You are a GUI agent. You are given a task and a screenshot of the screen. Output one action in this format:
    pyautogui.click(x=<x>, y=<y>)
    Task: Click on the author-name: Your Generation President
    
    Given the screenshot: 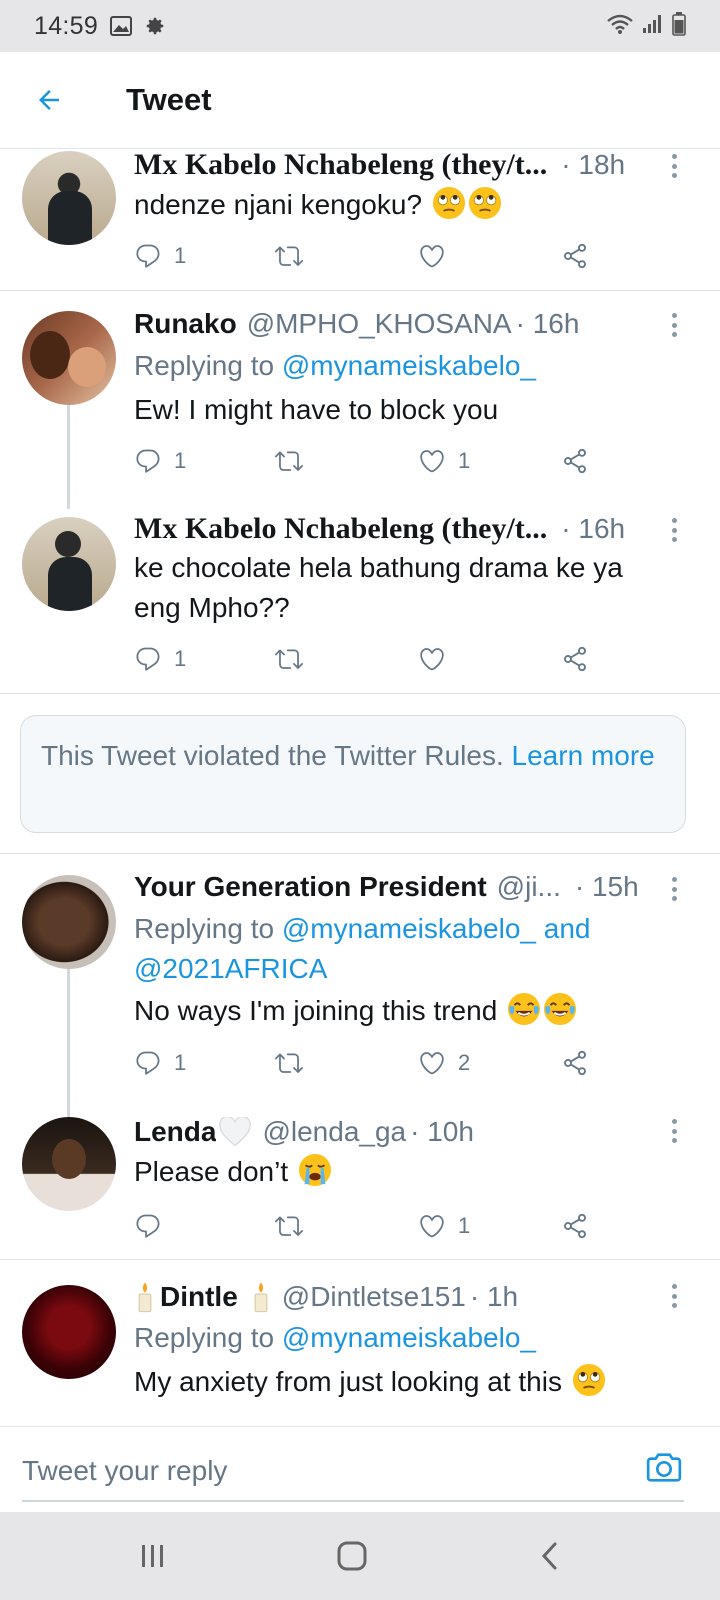 What is the action you would take?
    pyautogui.click(x=310, y=887)
    